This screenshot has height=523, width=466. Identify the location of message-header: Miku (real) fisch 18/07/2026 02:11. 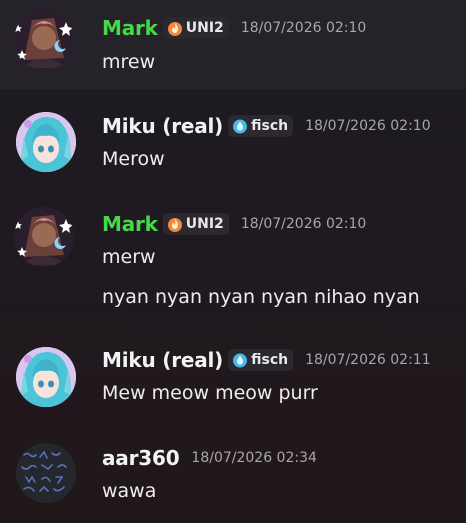
(266, 360).